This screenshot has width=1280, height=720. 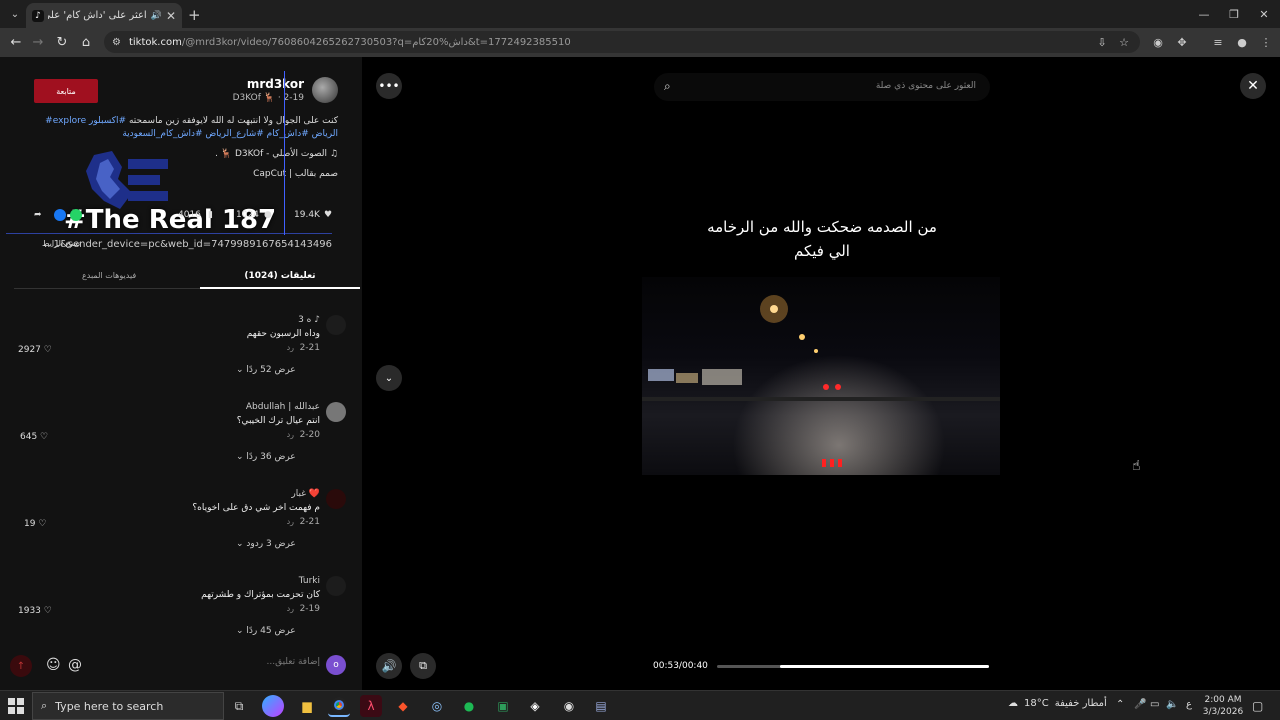 What do you see at coordinates (266, 457) in the screenshot?
I see `view-replies-button: ⌄ عرض 36 ردًا` at bounding box center [266, 457].